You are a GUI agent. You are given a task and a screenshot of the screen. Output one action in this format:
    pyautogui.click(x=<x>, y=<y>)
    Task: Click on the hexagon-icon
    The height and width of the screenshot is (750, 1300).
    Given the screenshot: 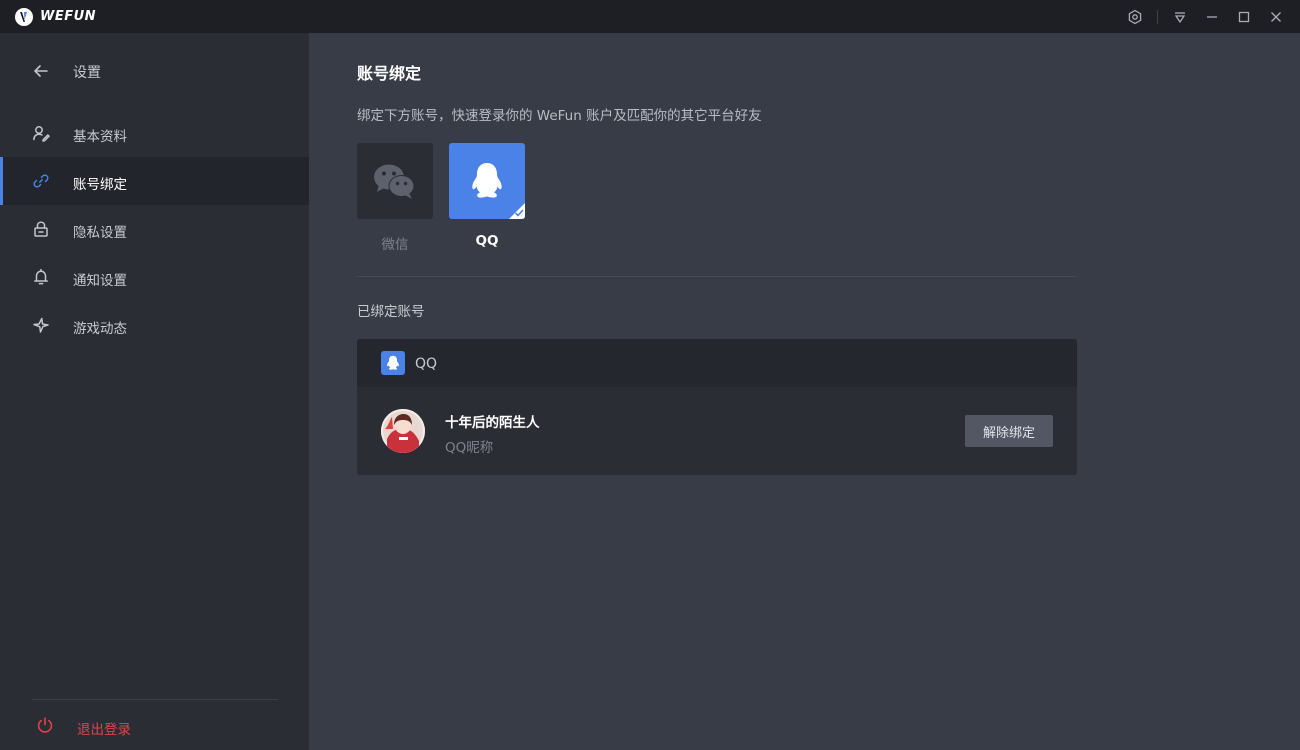 What is the action you would take?
    pyautogui.click(x=1135, y=16)
    